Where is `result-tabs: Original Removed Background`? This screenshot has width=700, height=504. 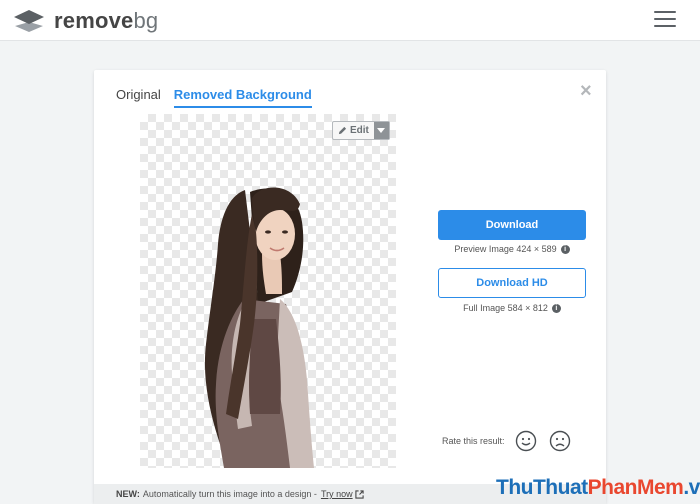
result-tabs: Original Removed Background is located at coordinates (220, 97).